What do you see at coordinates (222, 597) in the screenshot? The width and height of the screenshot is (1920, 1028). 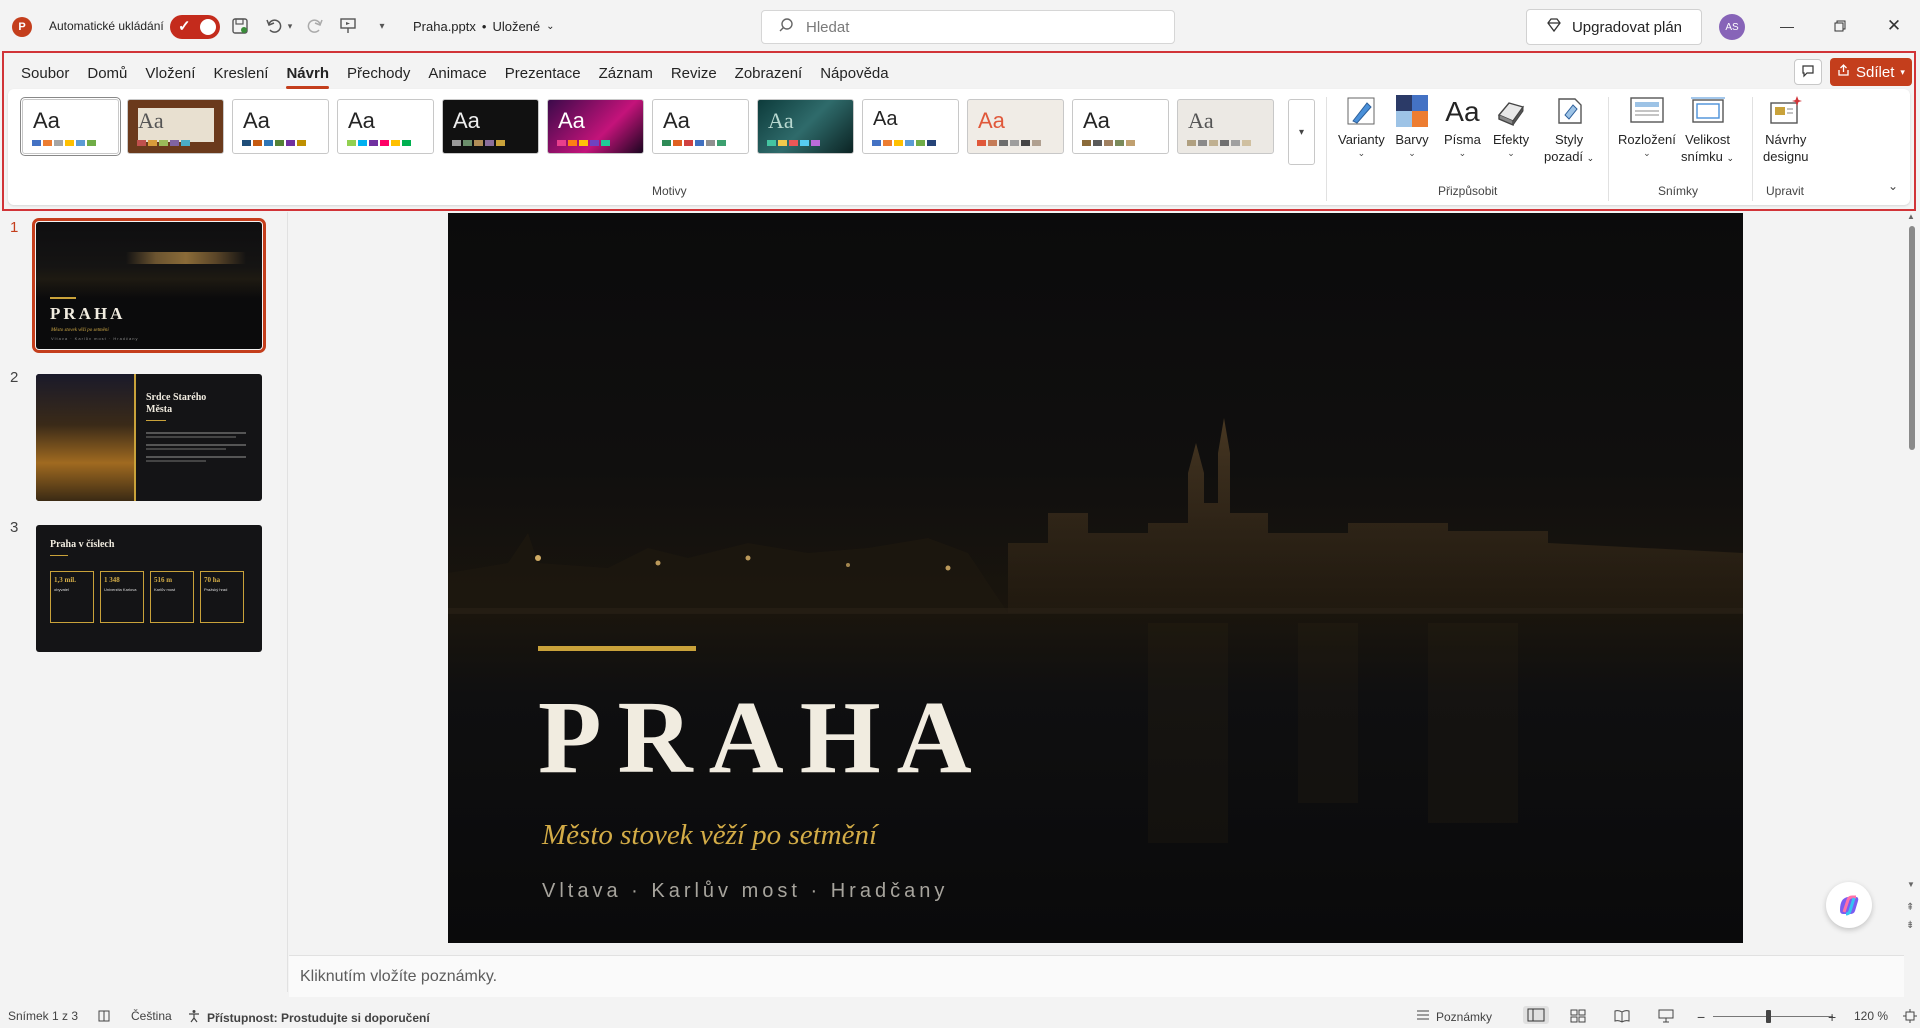 I see `stat-card: 70 ha Pražský hrad` at bounding box center [222, 597].